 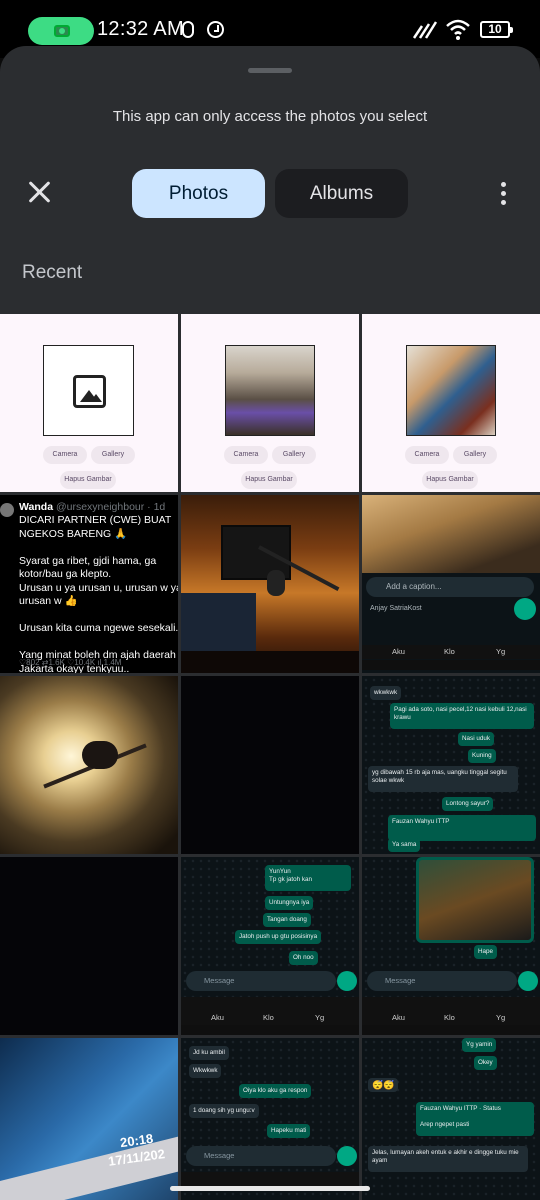 I want to click on section-title-recent: Recent, so click(x=52, y=272).